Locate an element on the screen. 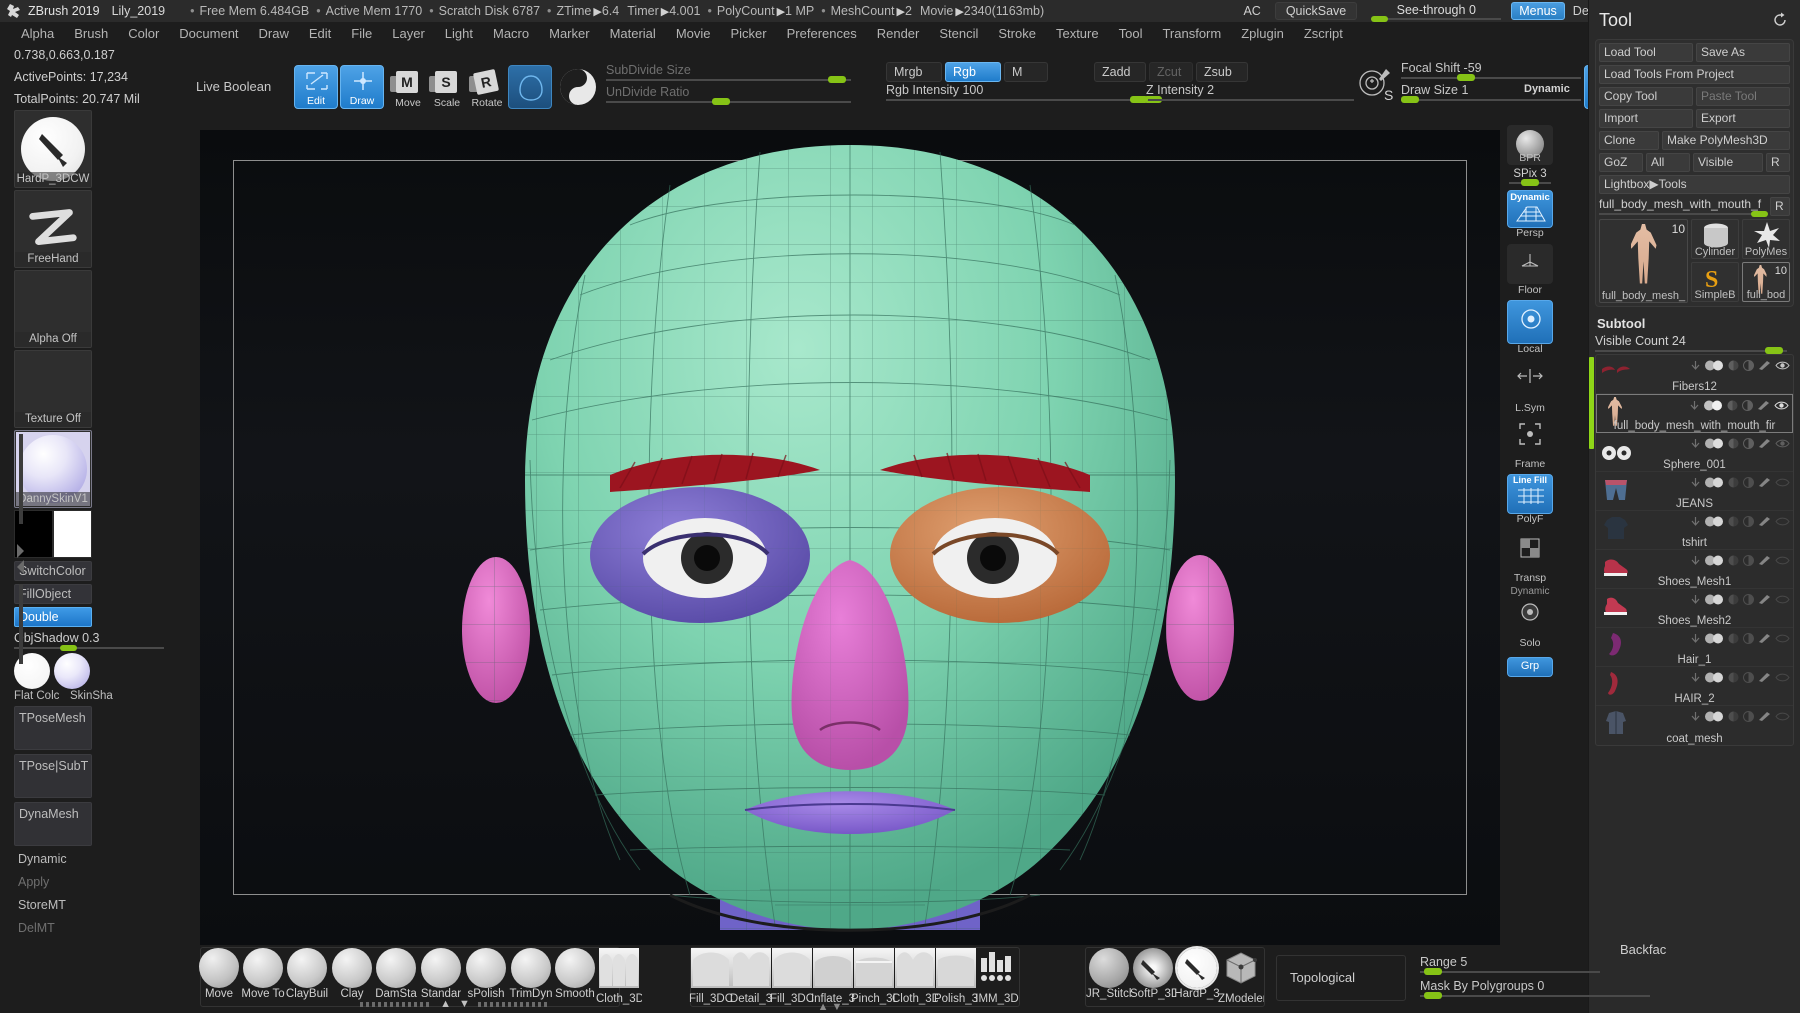 This screenshot has width=1800, height=1013. menu-movie: Movie is located at coordinates (693, 33).